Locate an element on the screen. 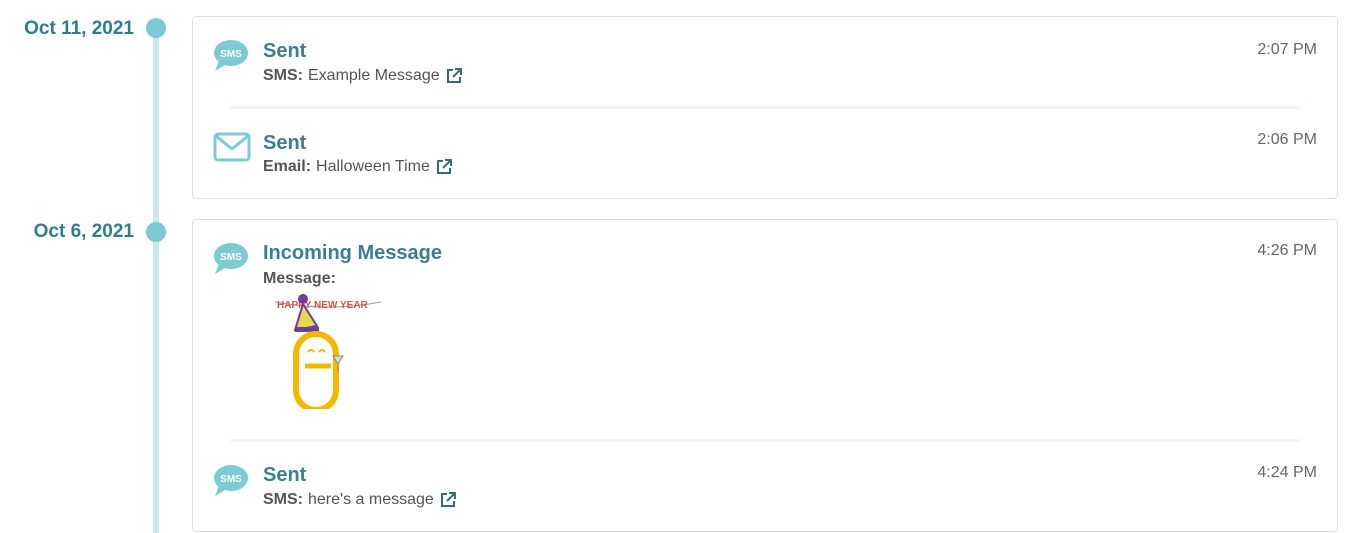  happy-new-year-gif: HAPPY NEW YEAR is located at coordinates (328, 353).